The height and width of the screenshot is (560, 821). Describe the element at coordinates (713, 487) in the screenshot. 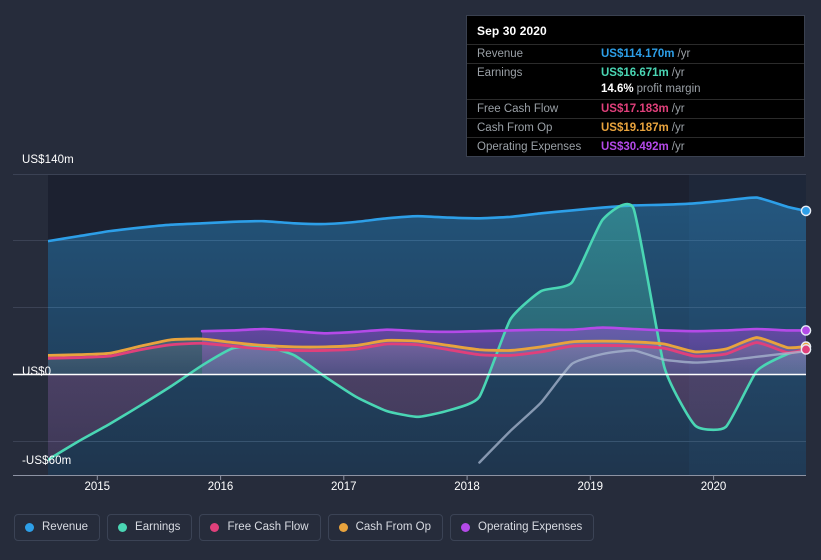

I see `x-axis-label: 2020` at that location.